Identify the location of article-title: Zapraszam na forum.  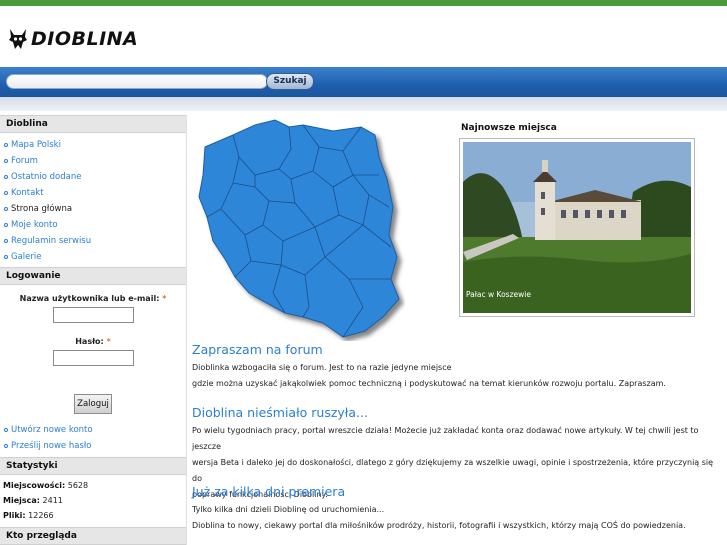
(457, 351).